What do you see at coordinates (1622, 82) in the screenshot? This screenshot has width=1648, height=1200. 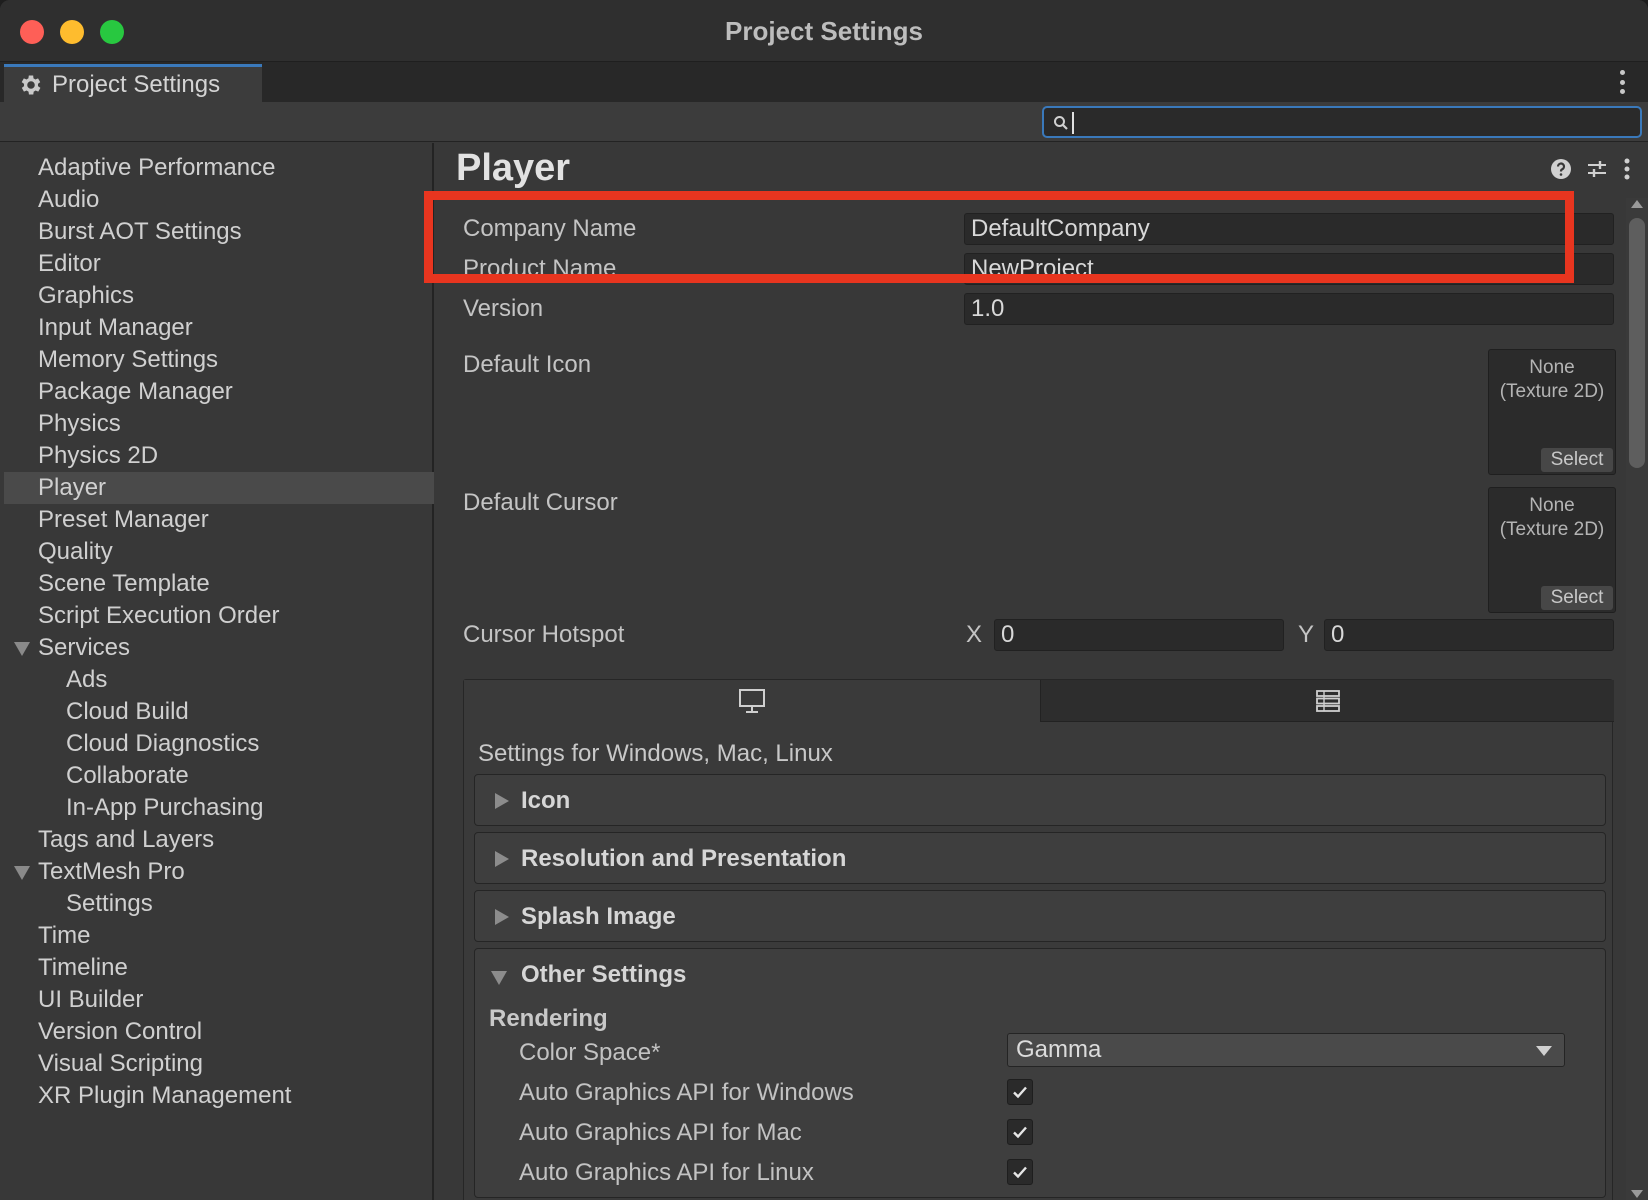 I see `tab-menu-icon` at bounding box center [1622, 82].